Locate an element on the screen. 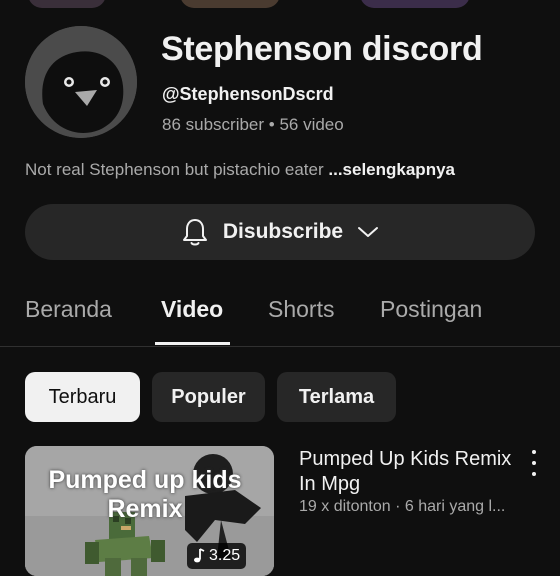 This screenshot has width=560, height=576. filter-terlama: Terlama is located at coordinates (336, 397).